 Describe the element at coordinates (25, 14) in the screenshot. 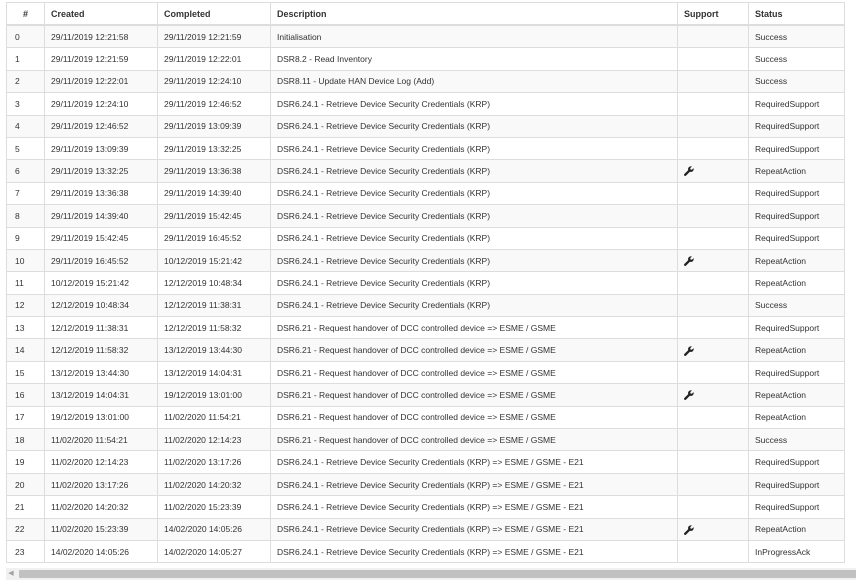

I see `column-header-number: #` at that location.